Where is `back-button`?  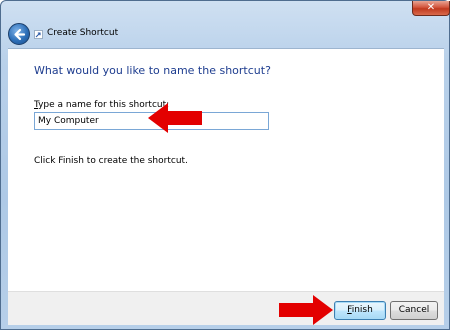 back-button is located at coordinates (19, 34).